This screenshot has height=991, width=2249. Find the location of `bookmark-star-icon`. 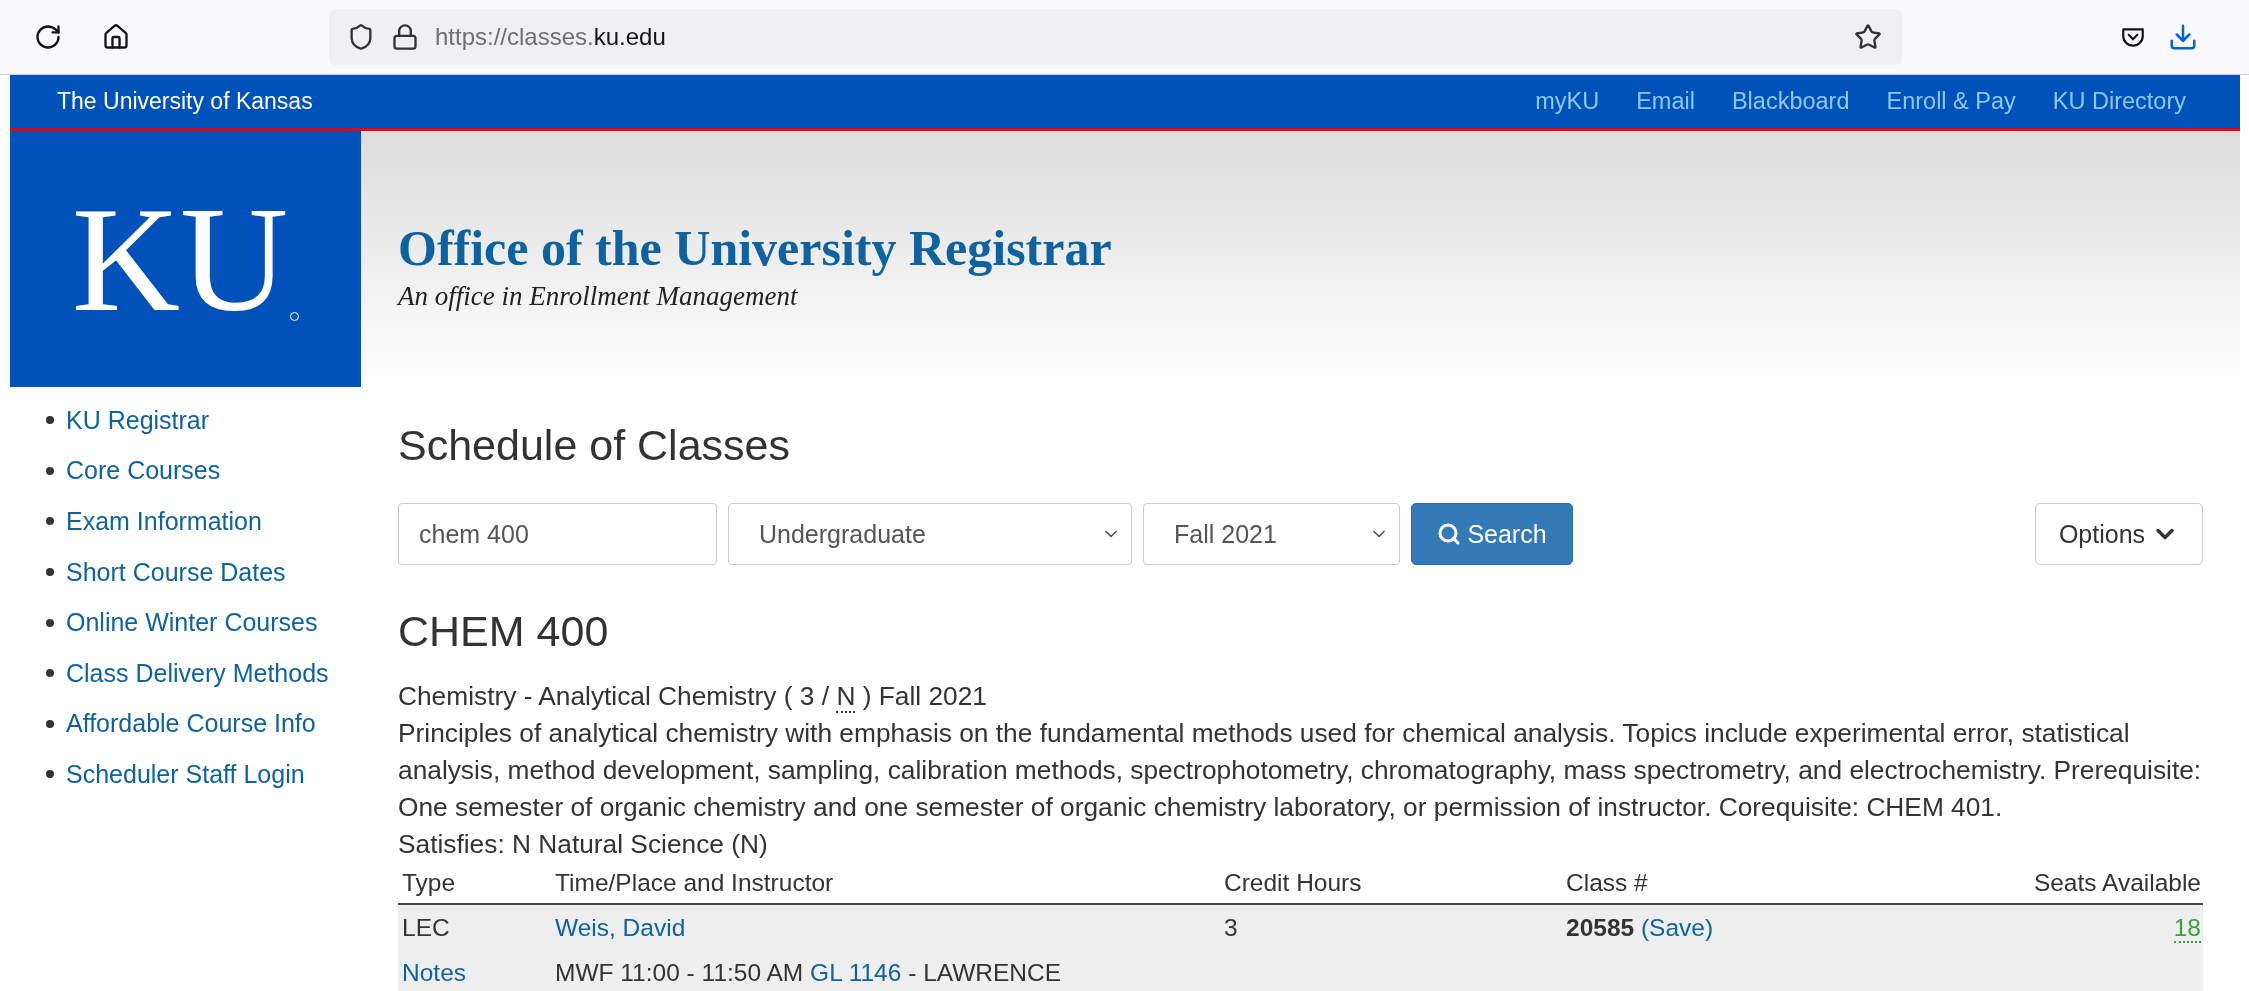

bookmark-star-icon is located at coordinates (1868, 37).